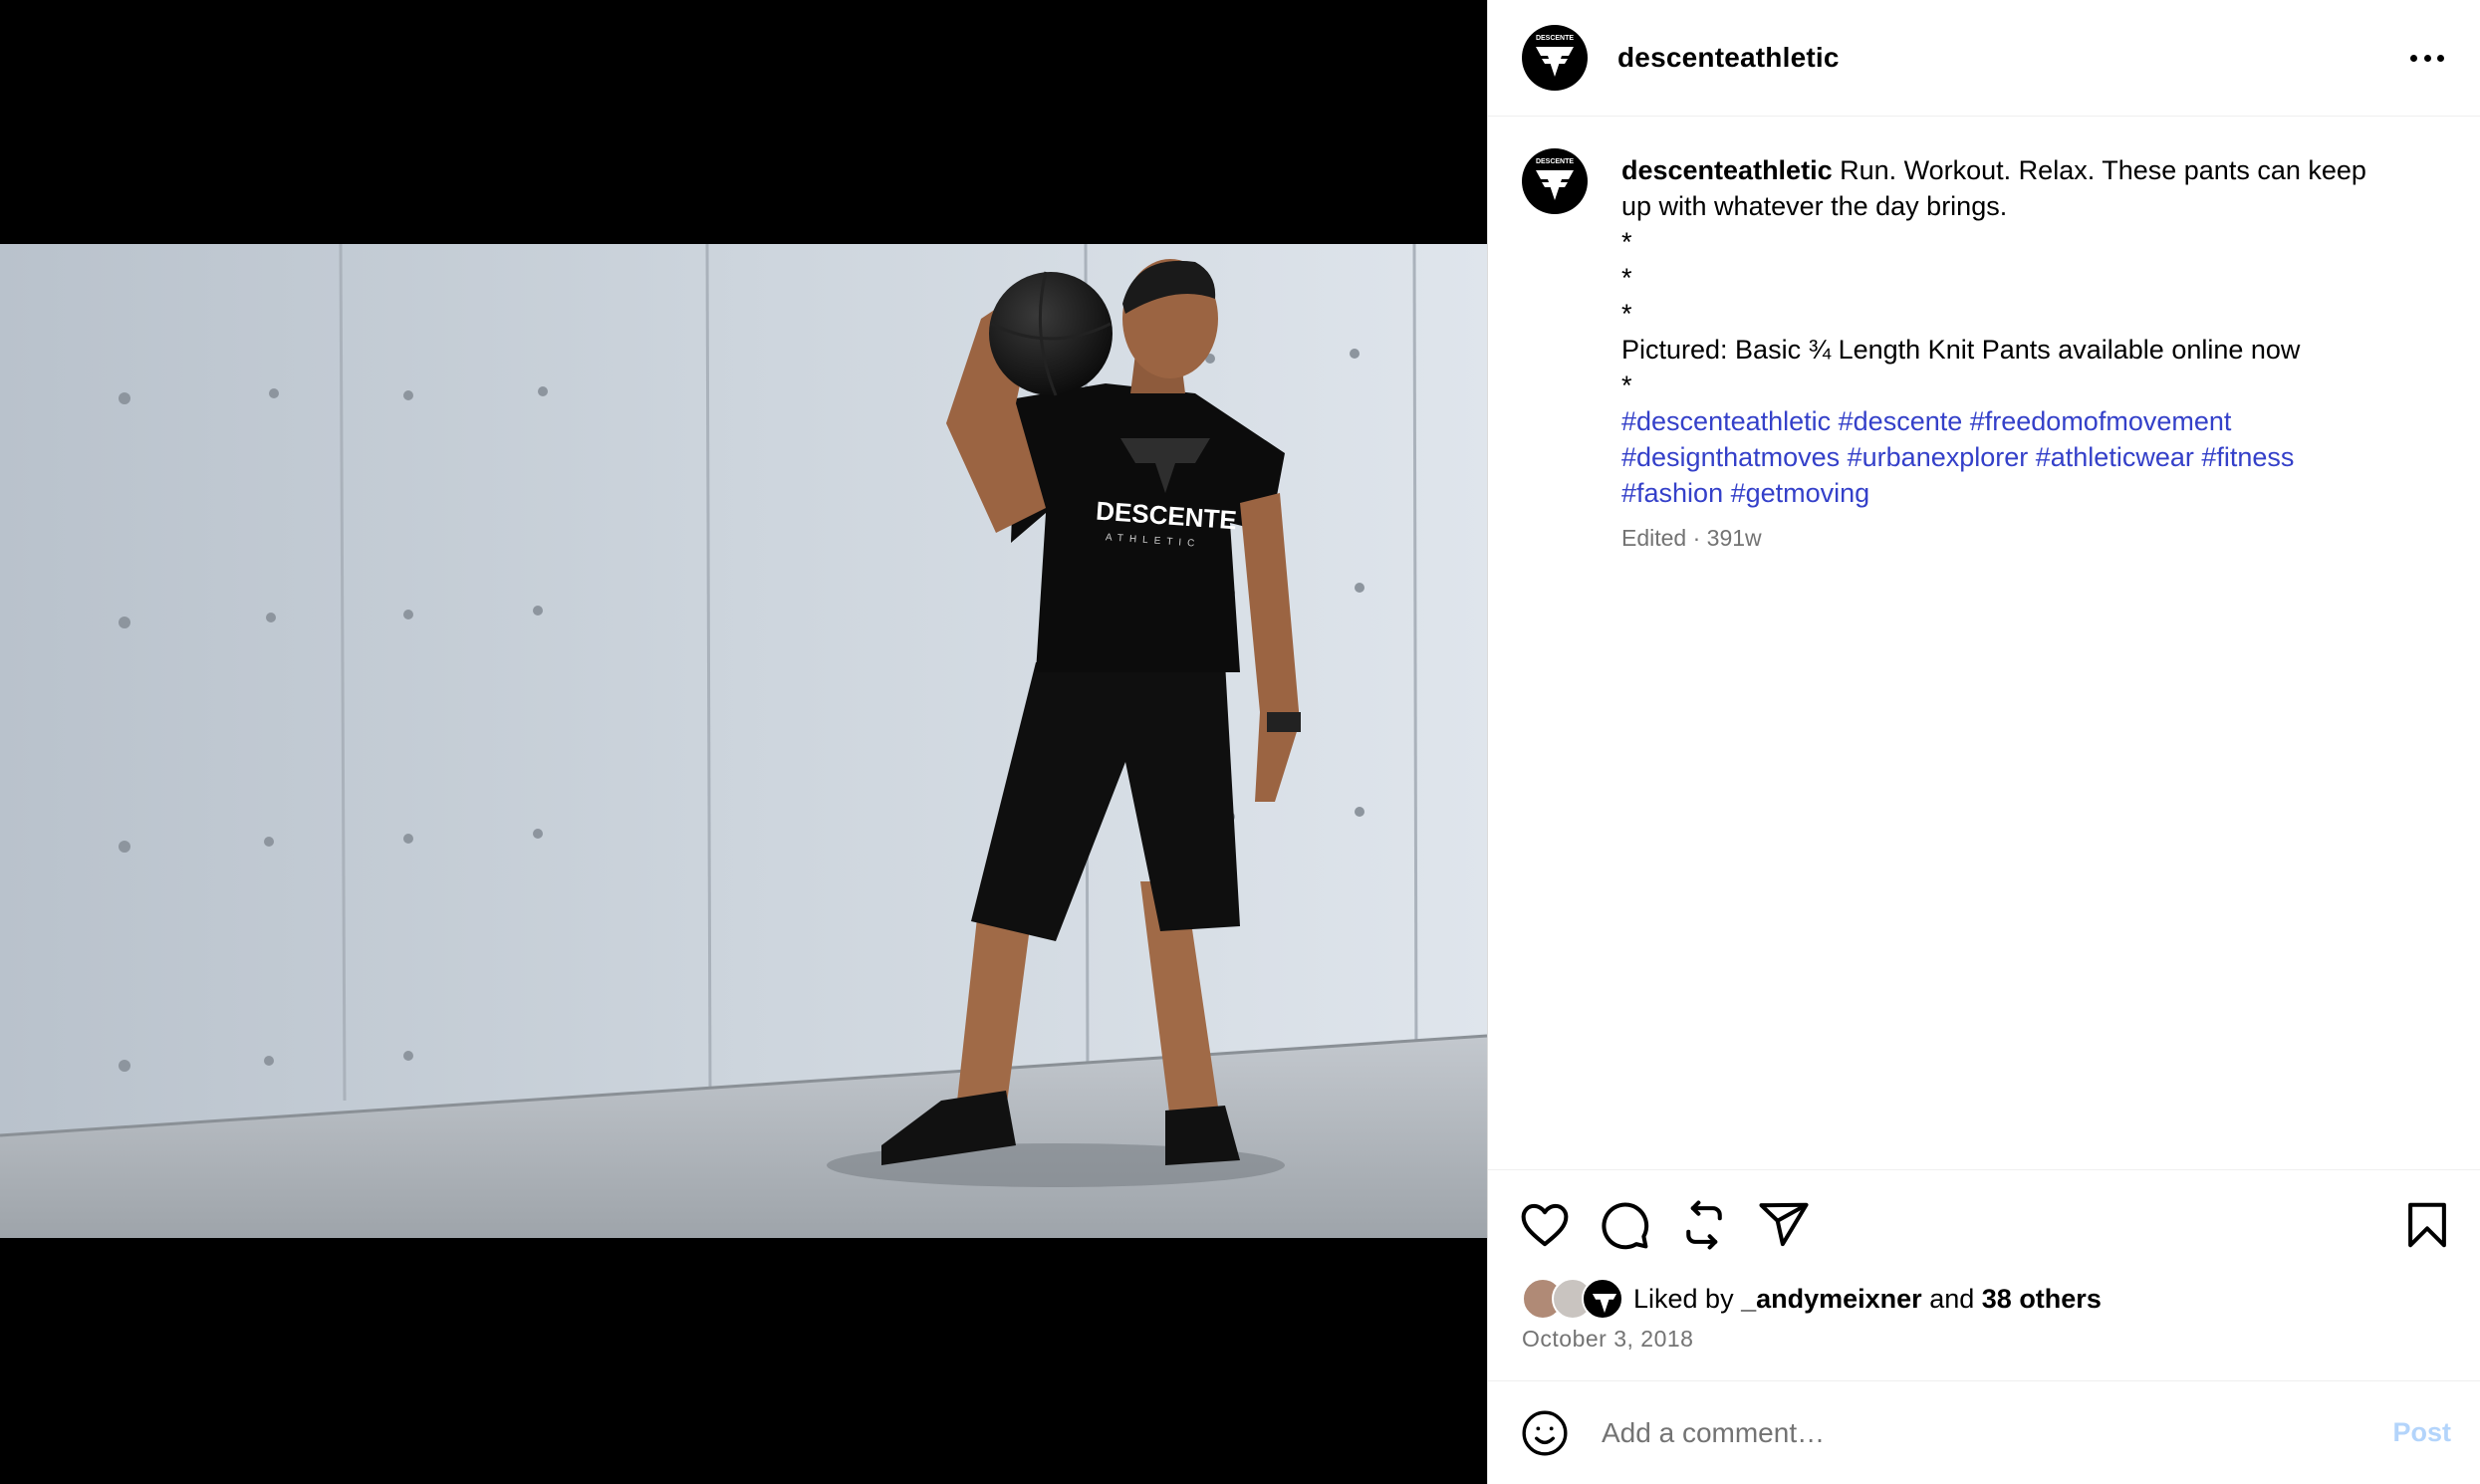 This screenshot has width=2480, height=1484. I want to click on liker-avatars, so click(1575, 1299).